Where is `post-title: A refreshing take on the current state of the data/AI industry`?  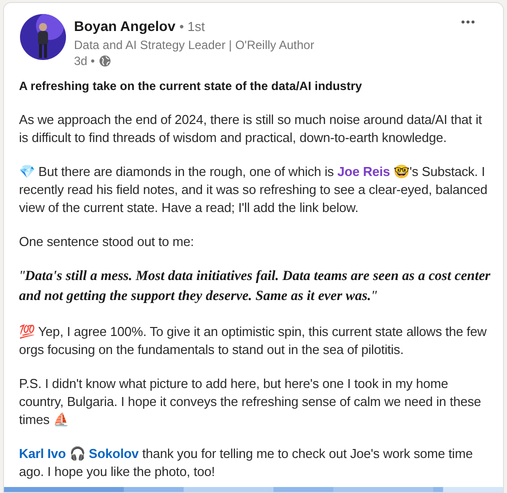 post-title: A refreshing take on the current state of the data/AI industry is located at coordinates (191, 86).